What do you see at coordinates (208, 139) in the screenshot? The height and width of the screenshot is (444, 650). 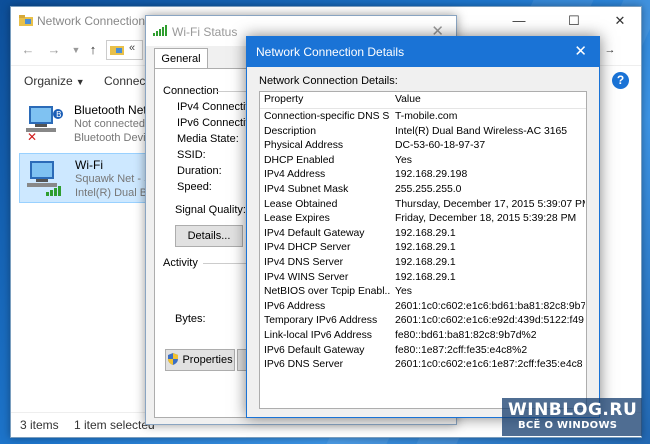 I see `media-state-label: Media State:` at bounding box center [208, 139].